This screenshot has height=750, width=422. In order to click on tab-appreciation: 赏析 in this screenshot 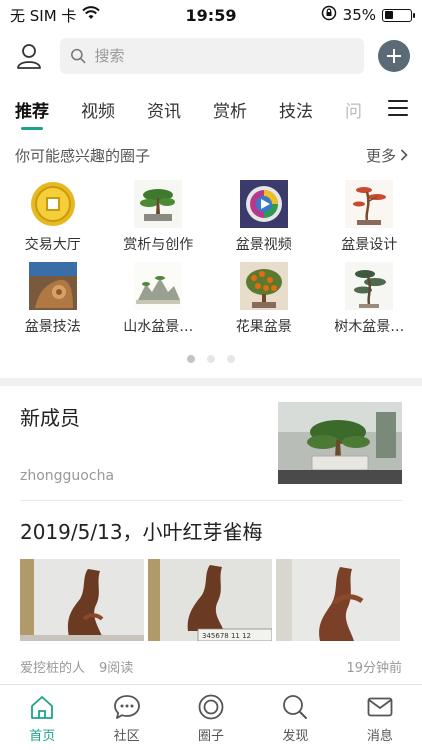, I will do `click(230, 109)`.